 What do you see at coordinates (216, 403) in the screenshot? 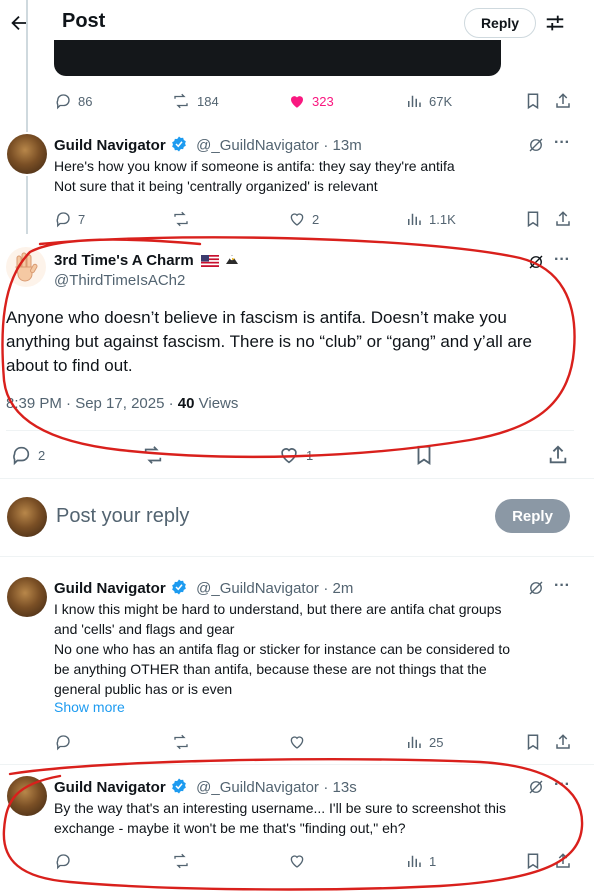
I see `views-label: Views` at bounding box center [216, 403].